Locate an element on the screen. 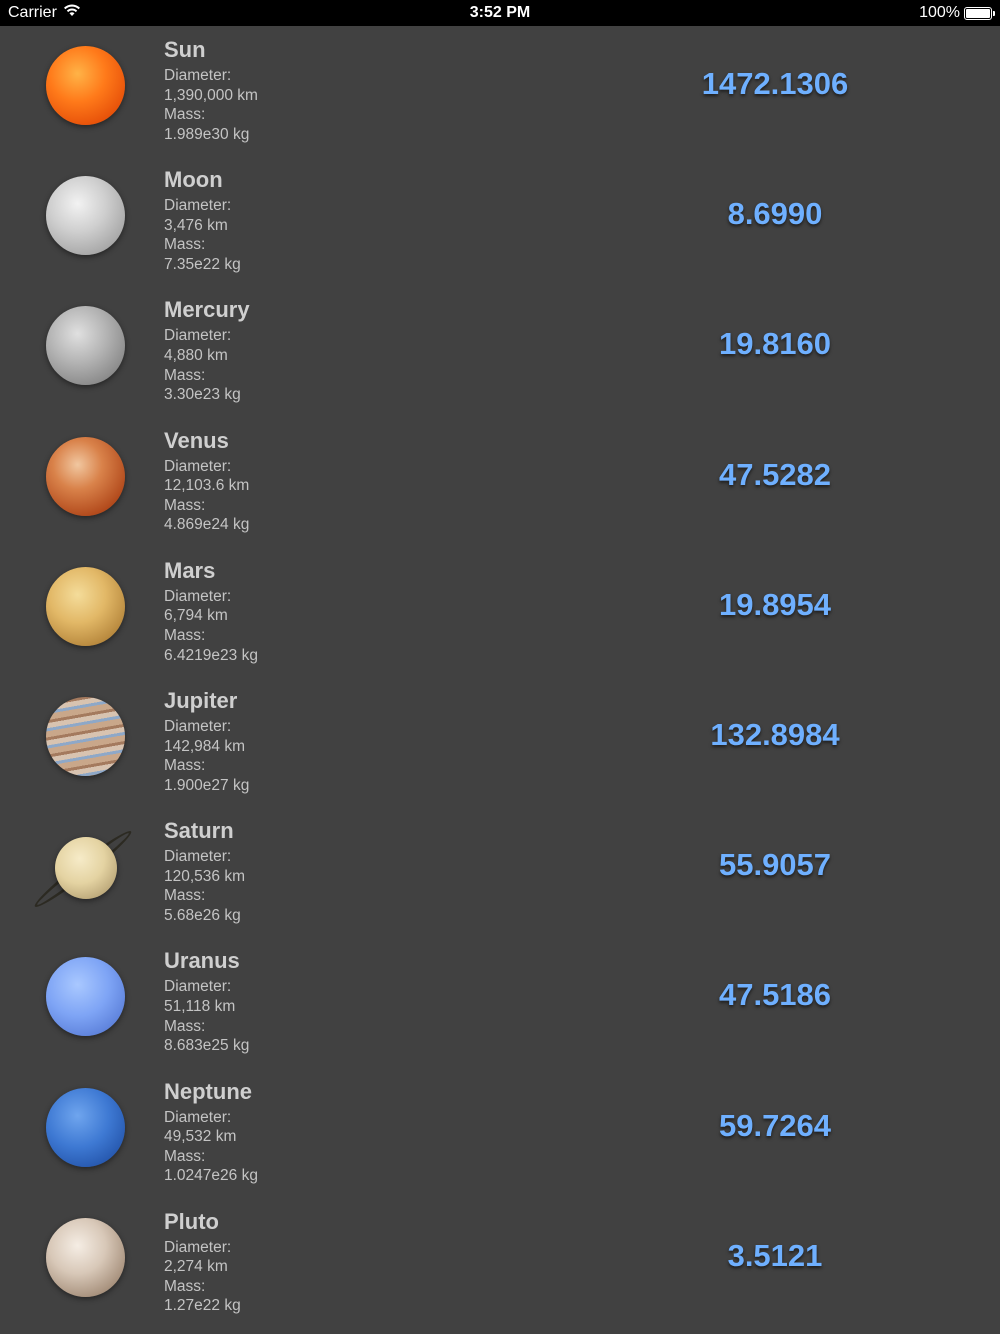  diameter-value: 120,536 km is located at coordinates (204, 876).